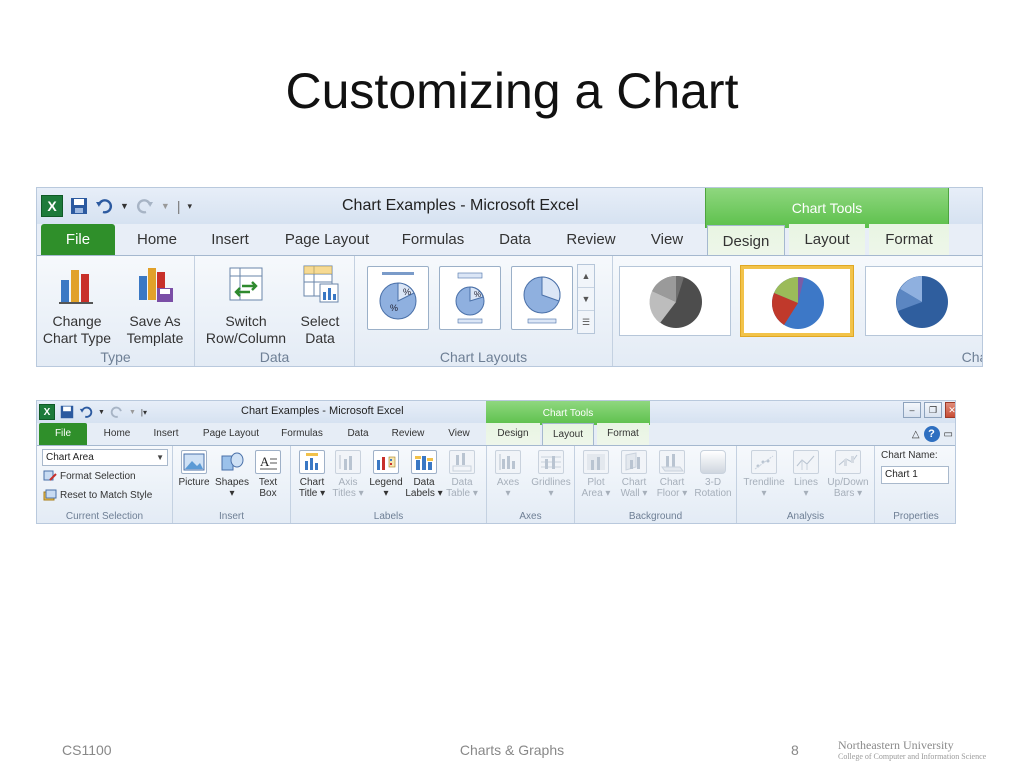  I want to click on gallery-scroll-down-icon: ▼, so click(586, 299).